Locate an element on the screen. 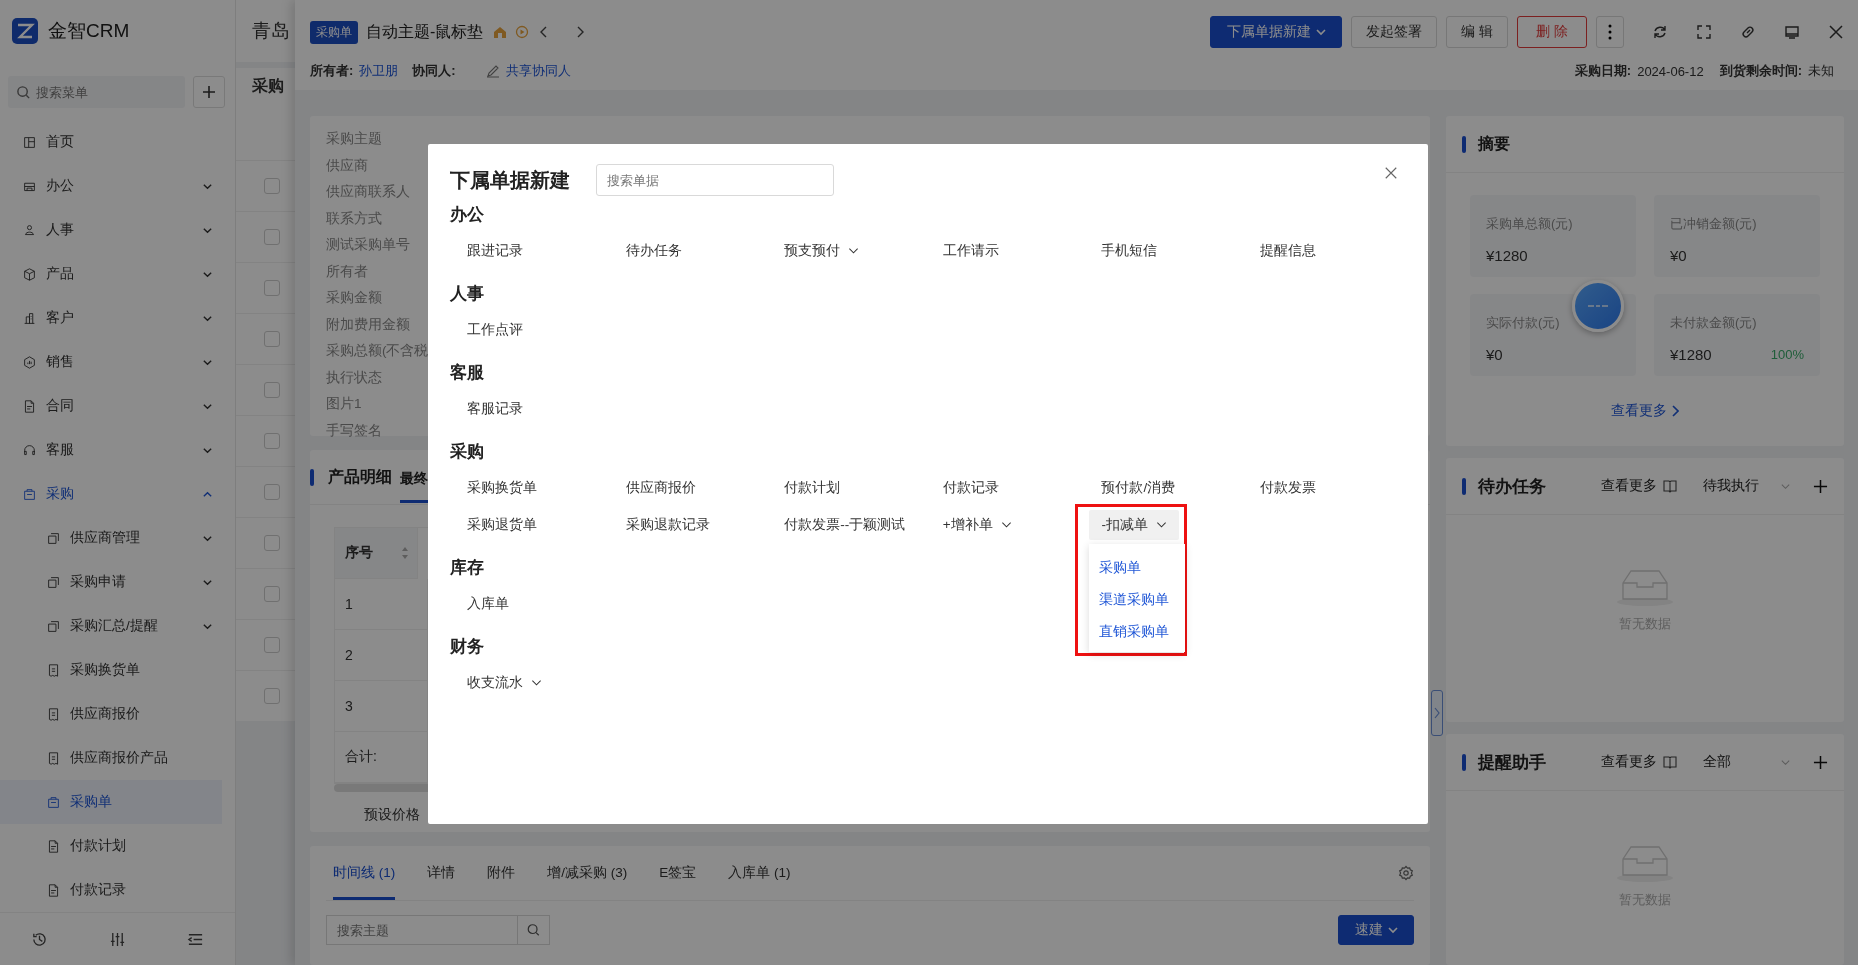  record-type-option: 手机短信 is located at coordinates (1129, 250).